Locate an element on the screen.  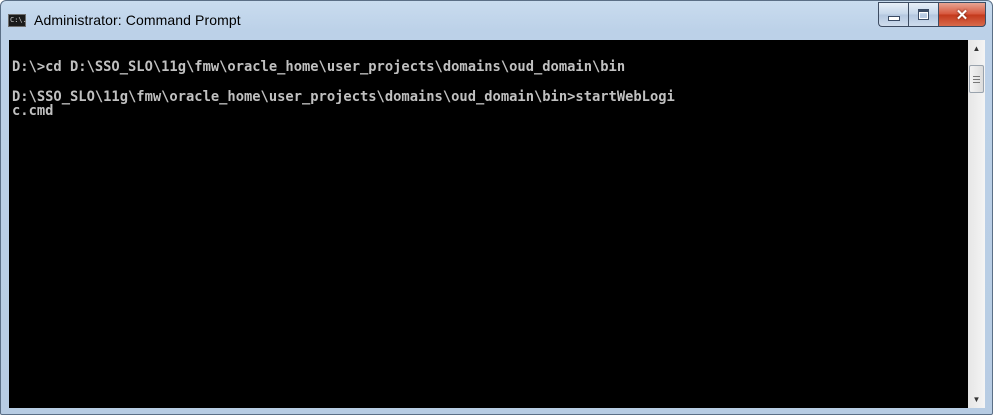
minimize-icon is located at coordinates (893, 18).